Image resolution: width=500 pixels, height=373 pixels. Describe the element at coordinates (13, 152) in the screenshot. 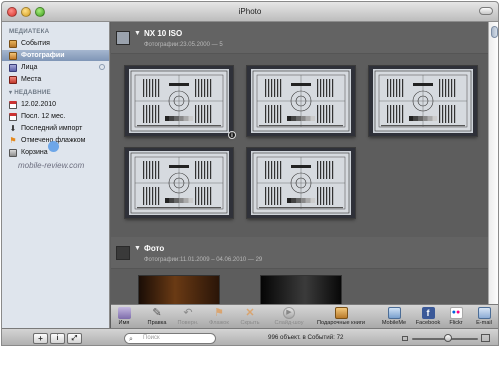

I see `trash-icon` at that location.